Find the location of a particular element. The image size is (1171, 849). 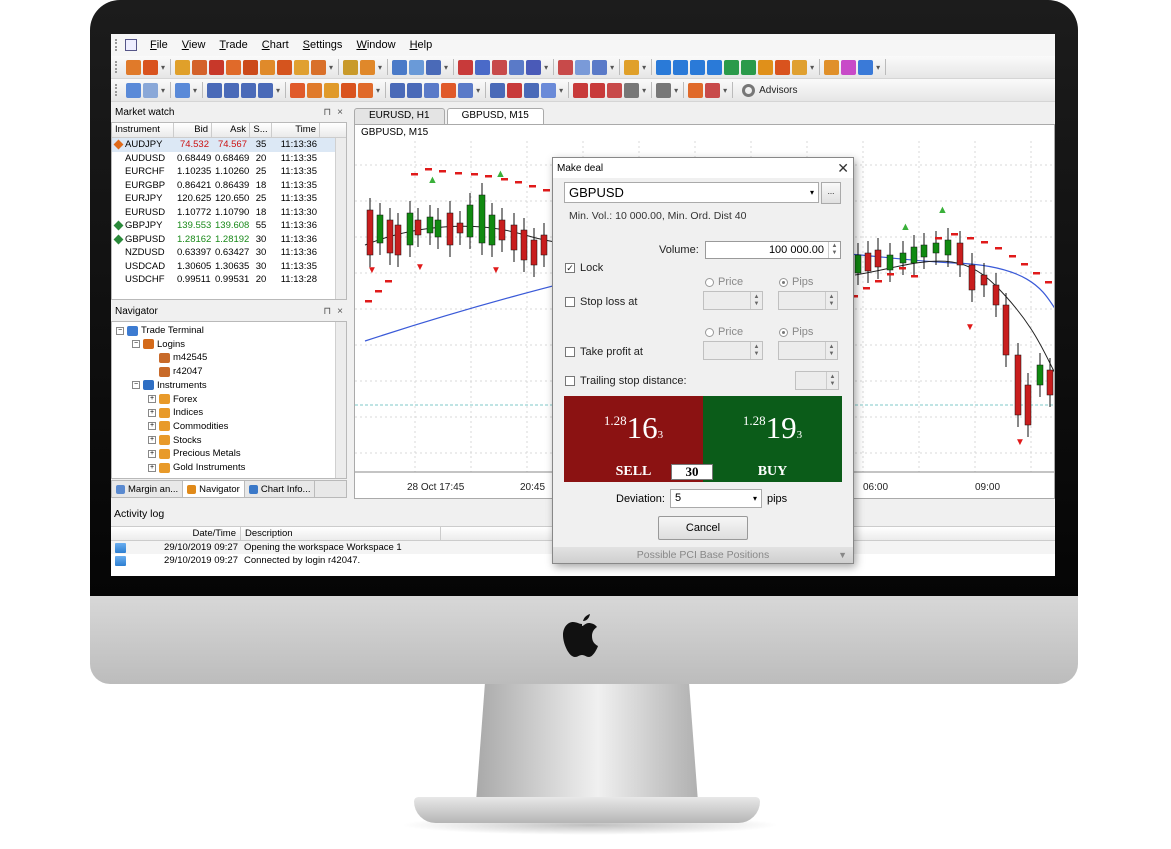

market-watch-row: EURGBP 0.86421 0.86439 18 11:13:35 is located at coordinates (229, 186).